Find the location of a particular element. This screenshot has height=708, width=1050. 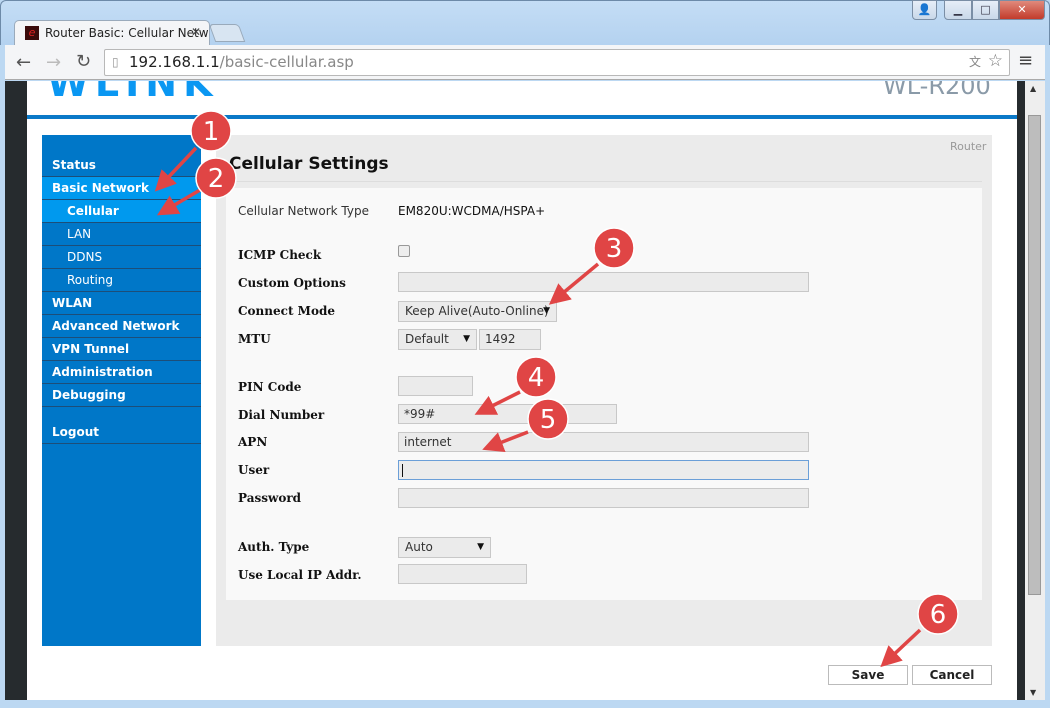

custom-options-input is located at coordinates (603, 282).